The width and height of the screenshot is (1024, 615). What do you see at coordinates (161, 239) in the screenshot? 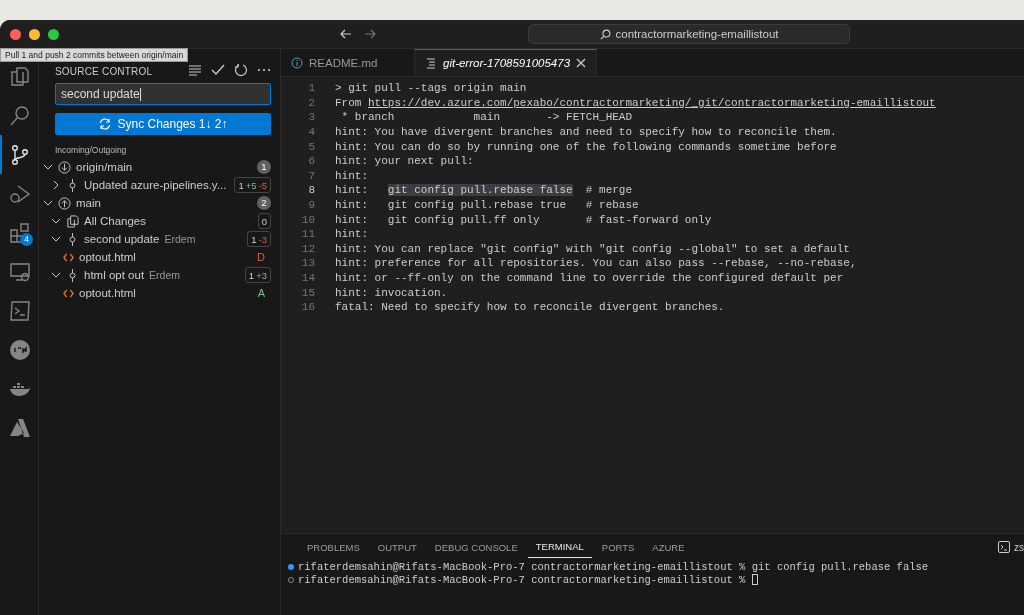
I see `tree-item: second update Erdem 1 -3` at bounding box center [161, 239].